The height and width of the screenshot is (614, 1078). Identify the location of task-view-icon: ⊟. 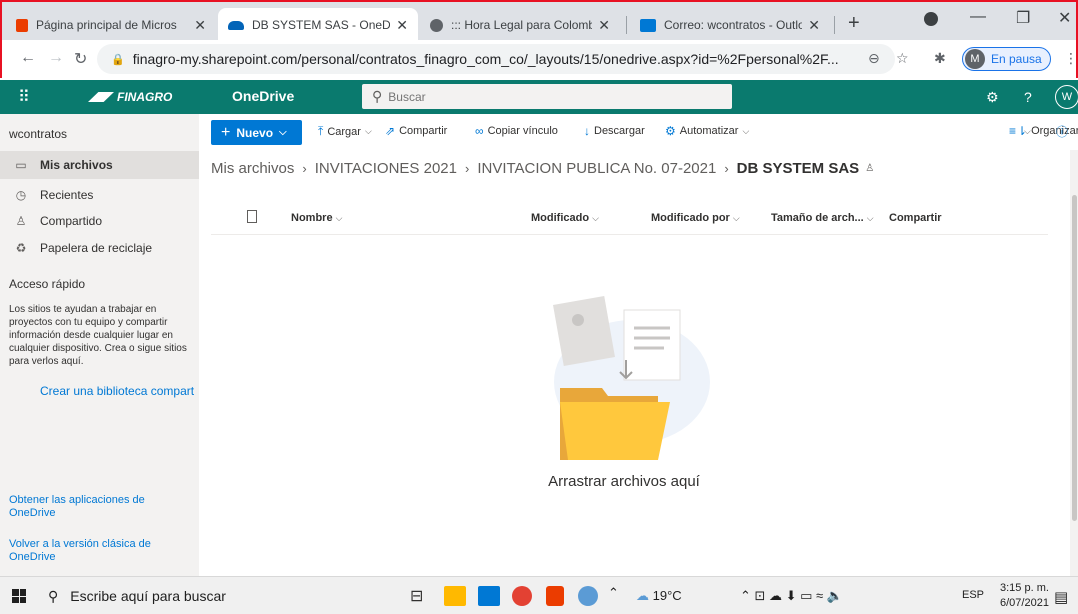
(421, 596).